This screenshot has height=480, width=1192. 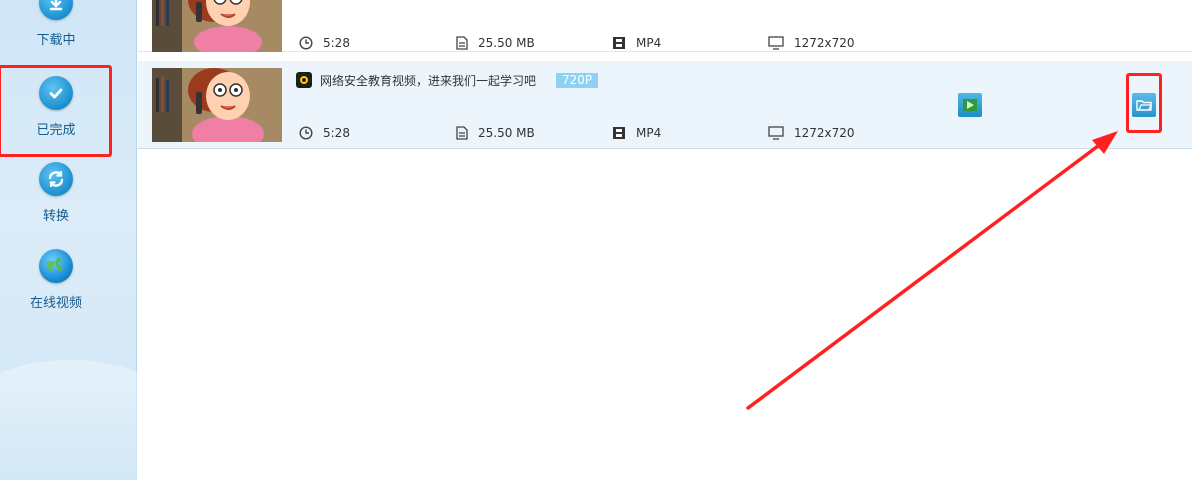 What do you see at coordinates (56, 179) in the screenshot?
I see `convert-icon` at bounding box center [56, 179].